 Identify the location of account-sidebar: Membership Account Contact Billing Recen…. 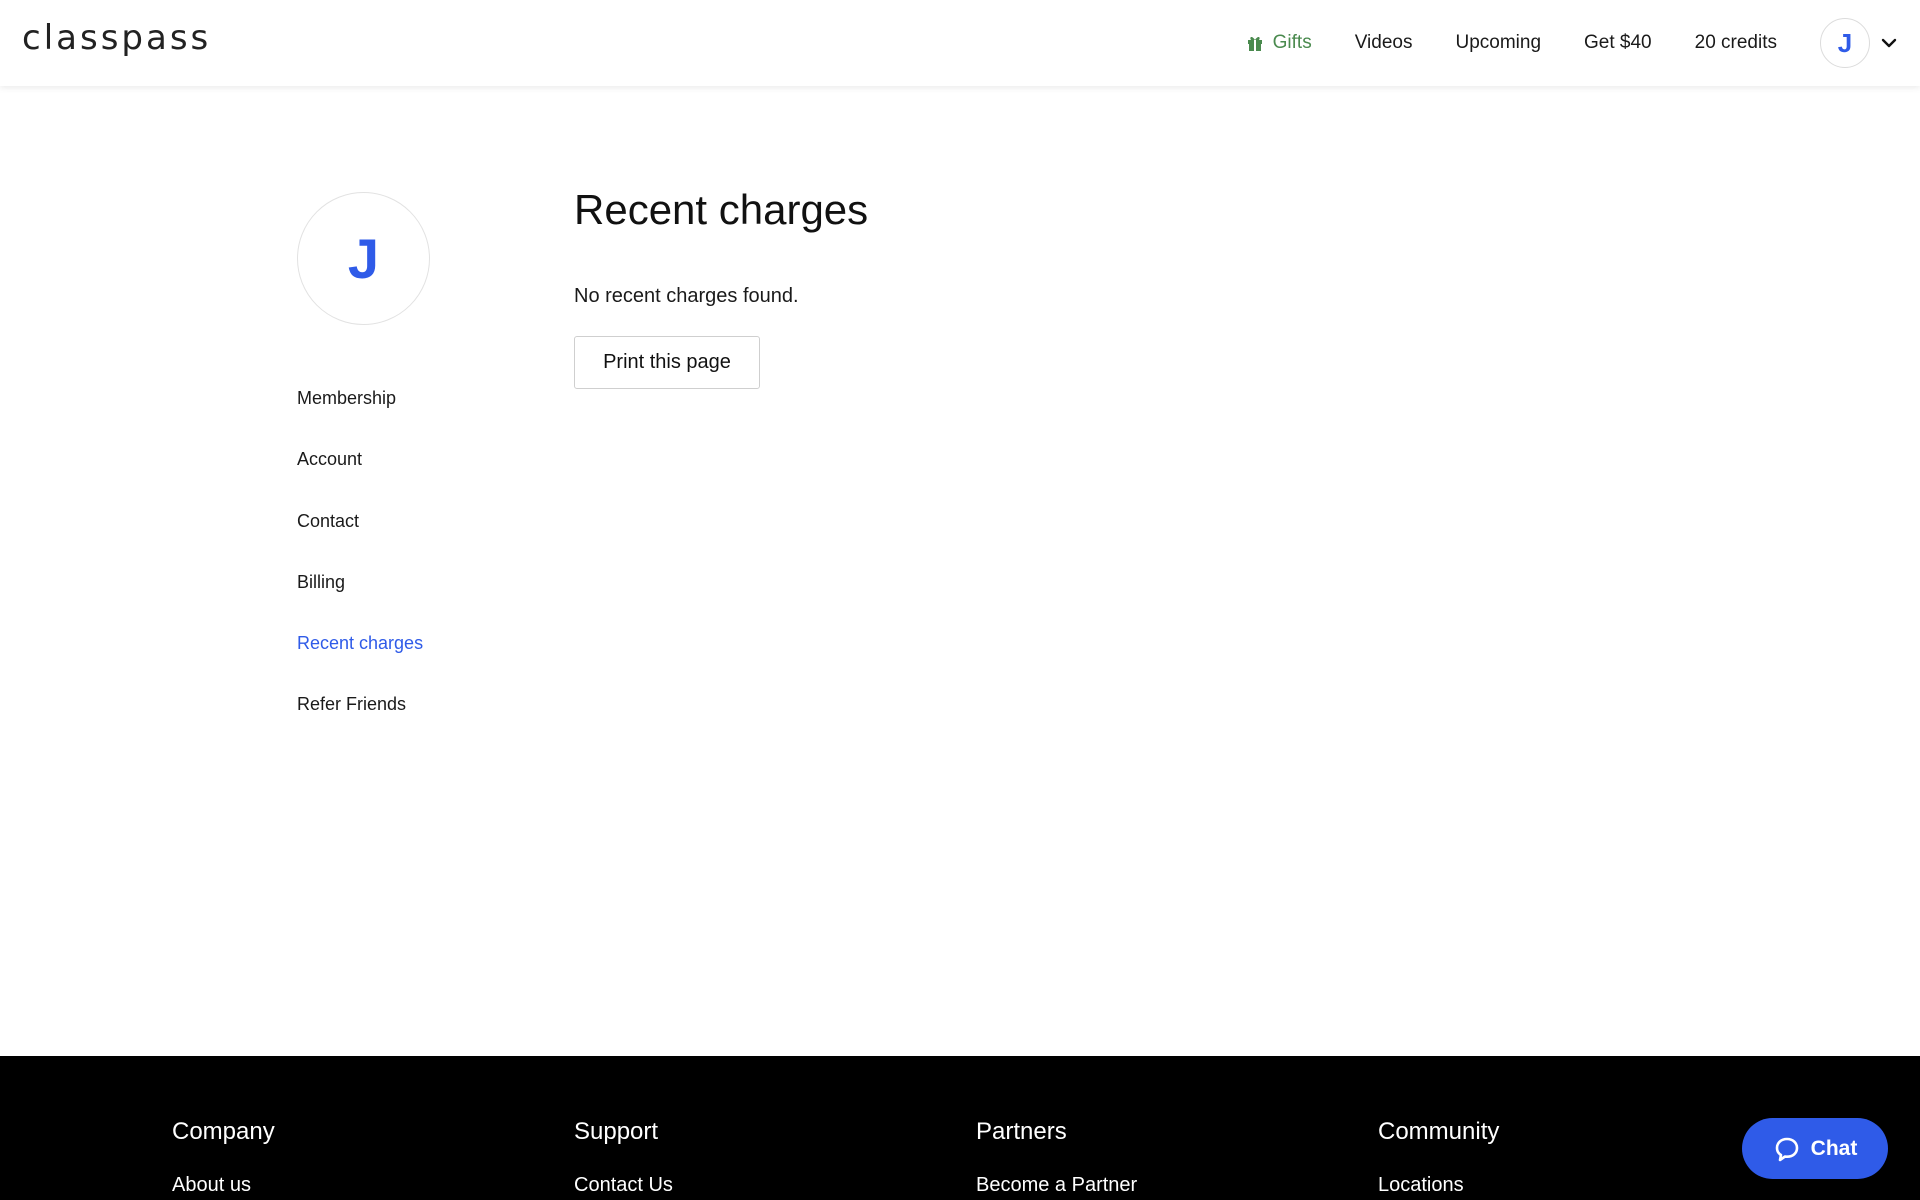
(360, 570).